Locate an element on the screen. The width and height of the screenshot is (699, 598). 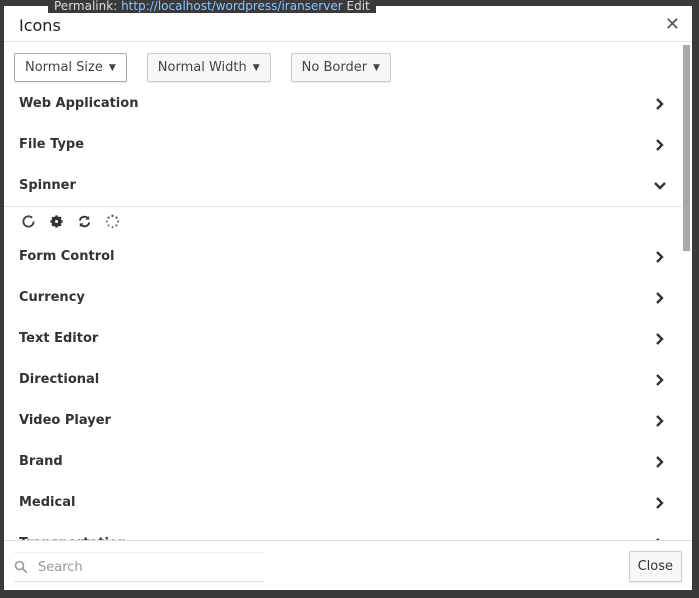
category-label: Web Application is located at coordinates (79, 103).